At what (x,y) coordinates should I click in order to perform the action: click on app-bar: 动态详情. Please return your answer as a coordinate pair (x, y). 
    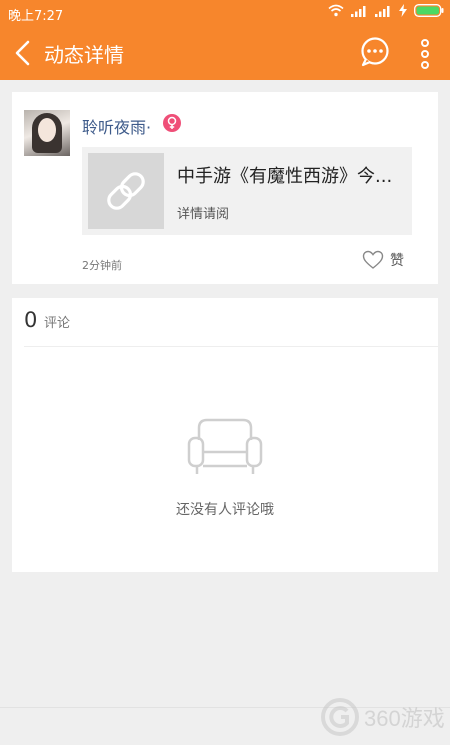
    Looking at the image, I should click on (225, 53).